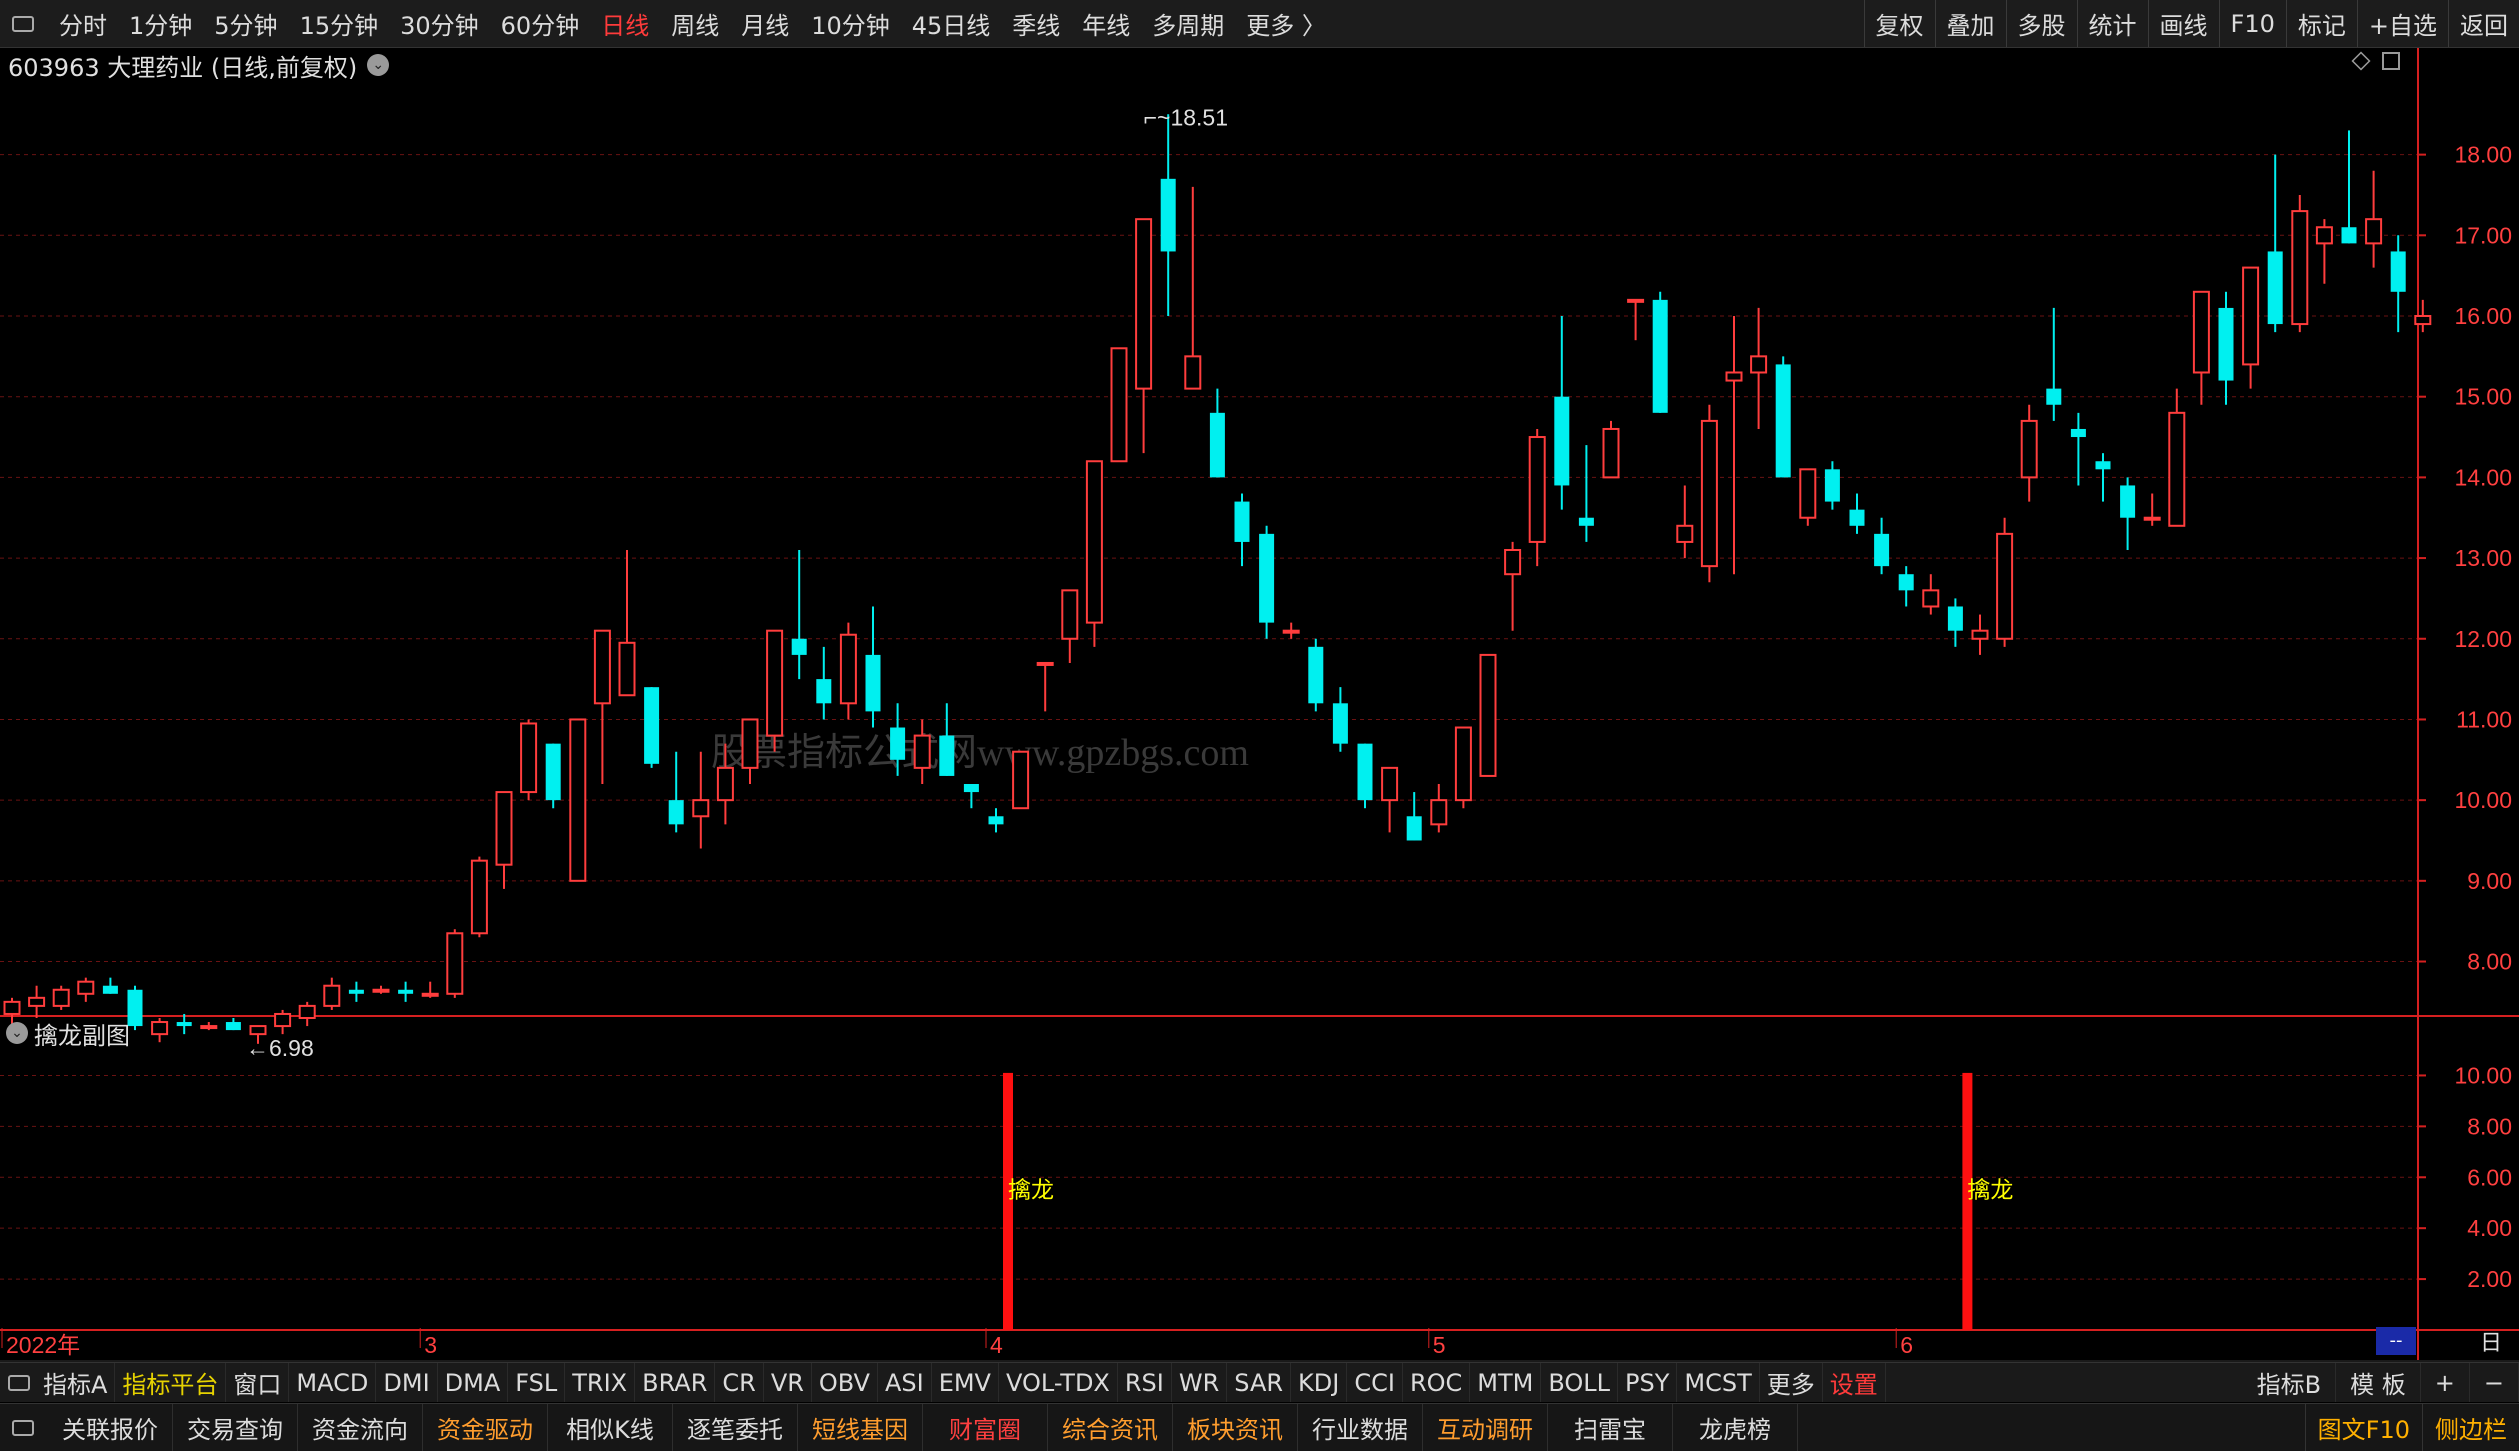 This screenshot has width=2519, height=1451. What do you see at coordinates (2483, 235) in the screenshot?
I see `y-tick-label: 17.00` at bounding box center [2483, 235].